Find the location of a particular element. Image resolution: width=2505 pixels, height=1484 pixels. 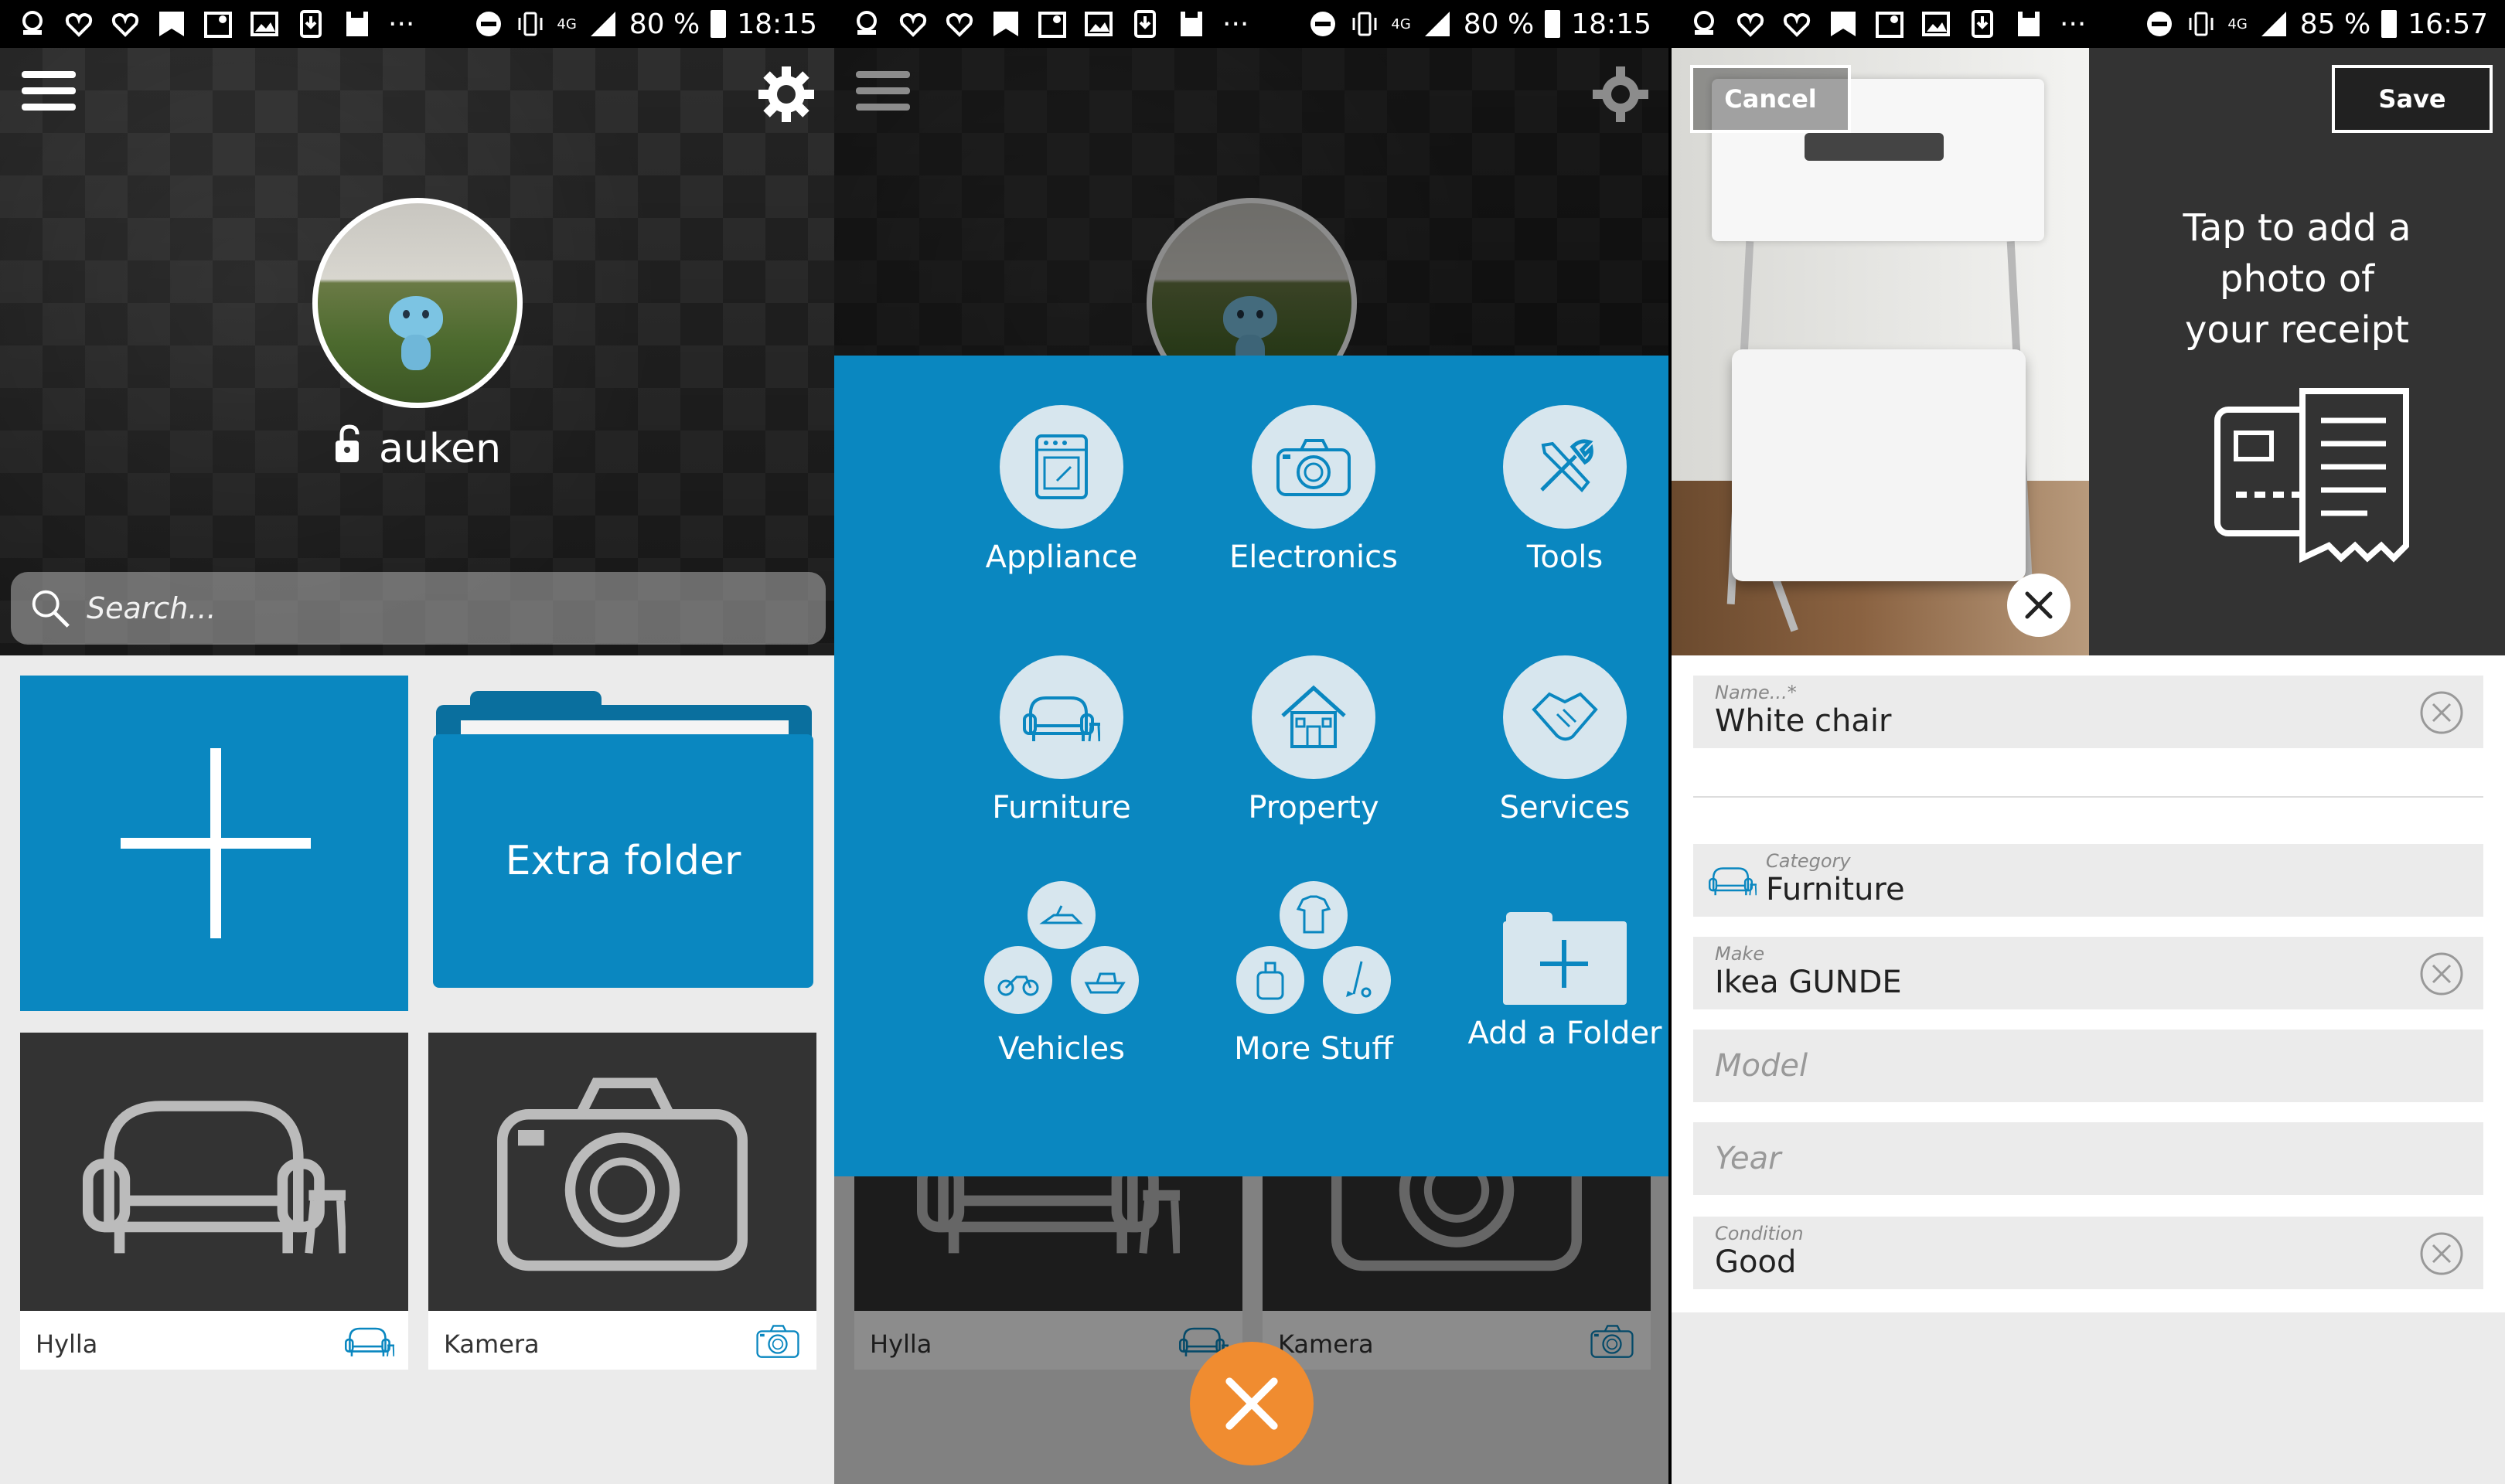

search-input is located at coordinates (406, 608).